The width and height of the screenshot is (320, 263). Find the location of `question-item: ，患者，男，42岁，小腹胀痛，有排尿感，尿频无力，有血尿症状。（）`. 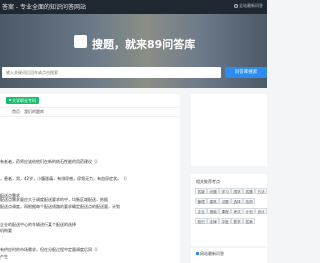

question-item: ，患者，男，42岁，小腹胀痛，有排尿感，尿频无力，有血尿症状。（） is located at coordinates (89, 179).